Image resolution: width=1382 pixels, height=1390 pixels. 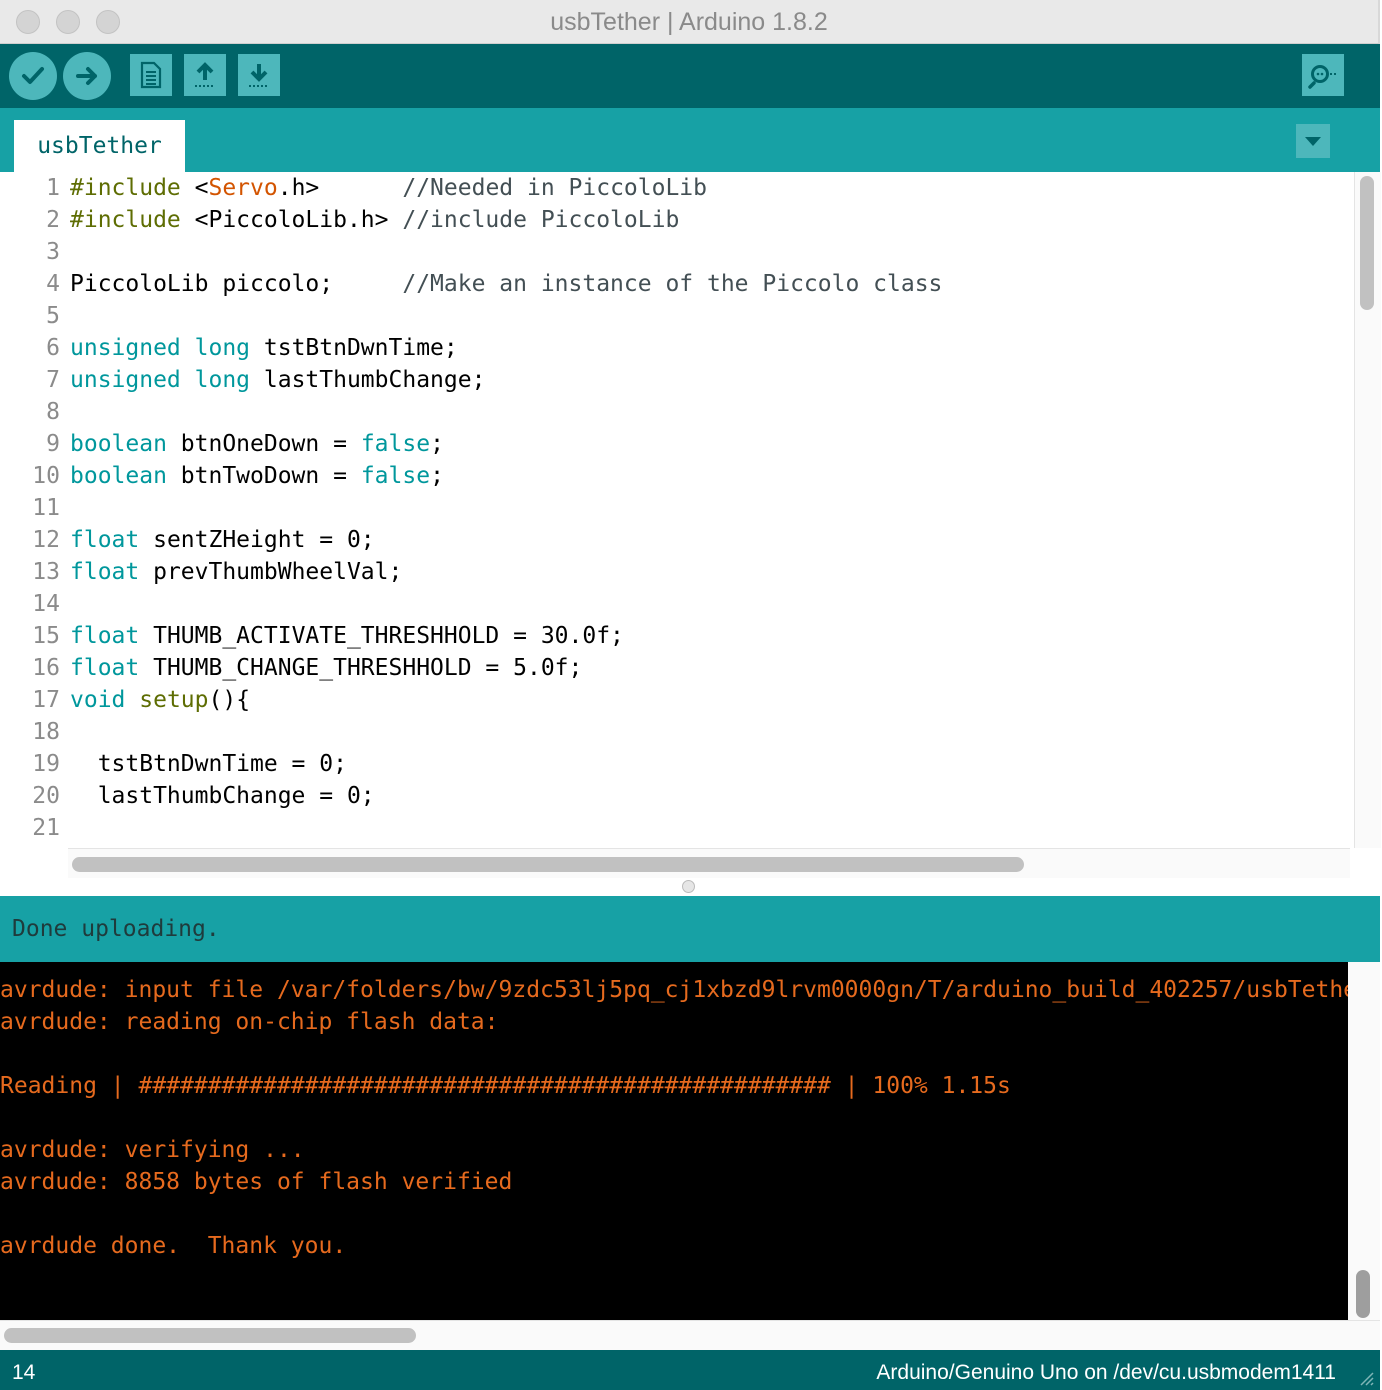 What do you see at coordinates (264, 348) in the screenshot?
I see `code-text: unsigned long tstBtnDwnTime;` at bounding box center [264, 348].